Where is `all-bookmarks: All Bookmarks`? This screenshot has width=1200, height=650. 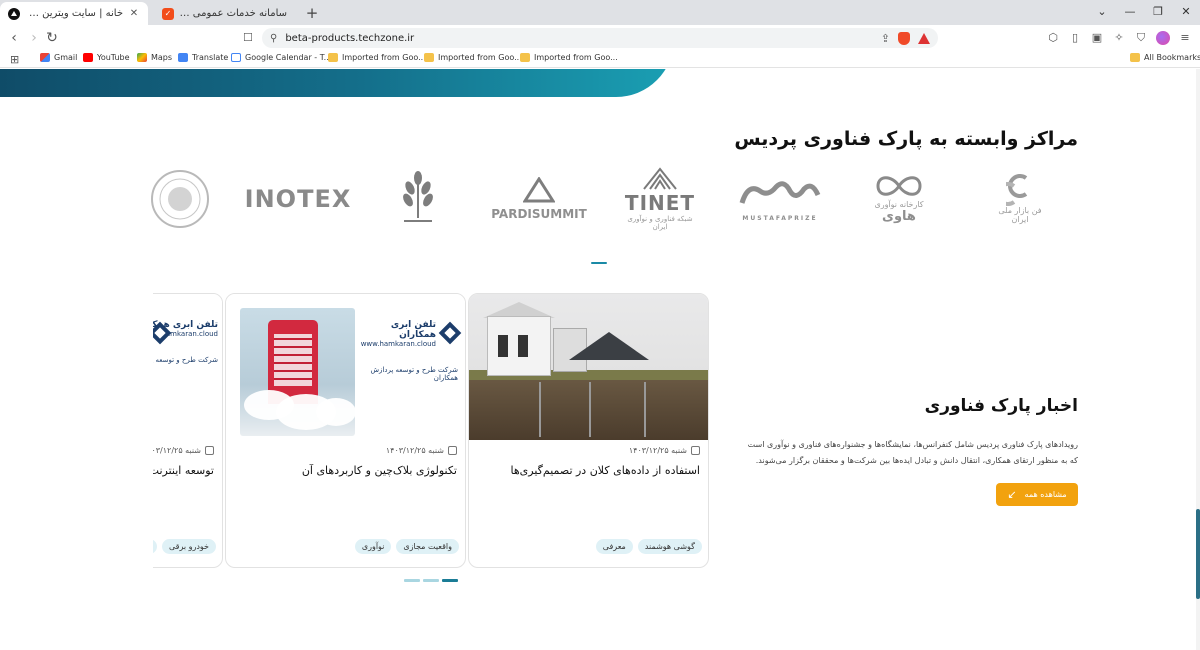 all-bookmarks: All Bookmarks is located at coordinates (1165, 57).